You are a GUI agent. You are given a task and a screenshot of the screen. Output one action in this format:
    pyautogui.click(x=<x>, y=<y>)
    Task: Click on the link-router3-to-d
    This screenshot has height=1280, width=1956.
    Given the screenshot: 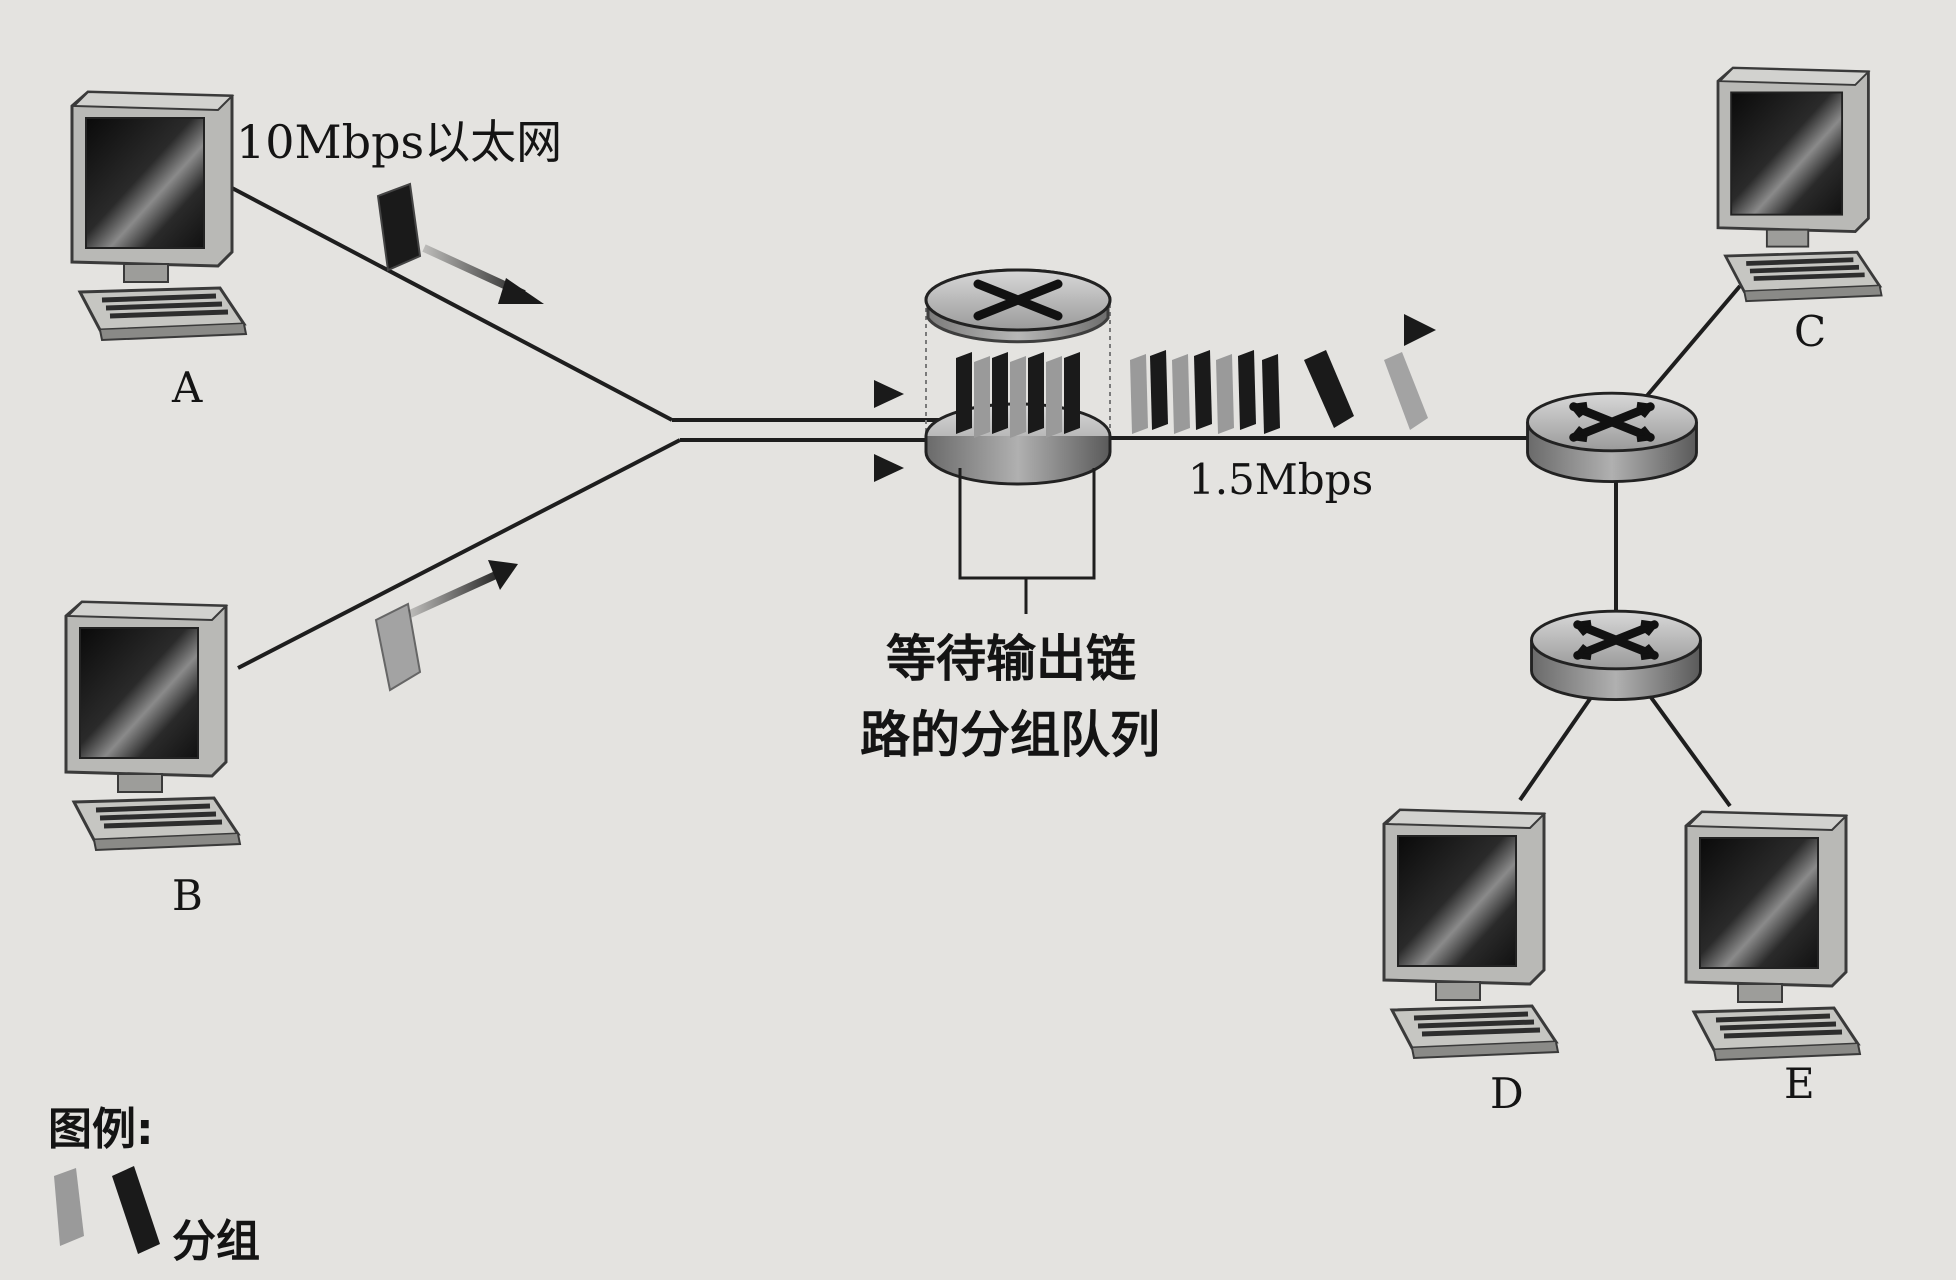 What is the action you would take?
    pyautogui.click(x=1556, y=748)
    